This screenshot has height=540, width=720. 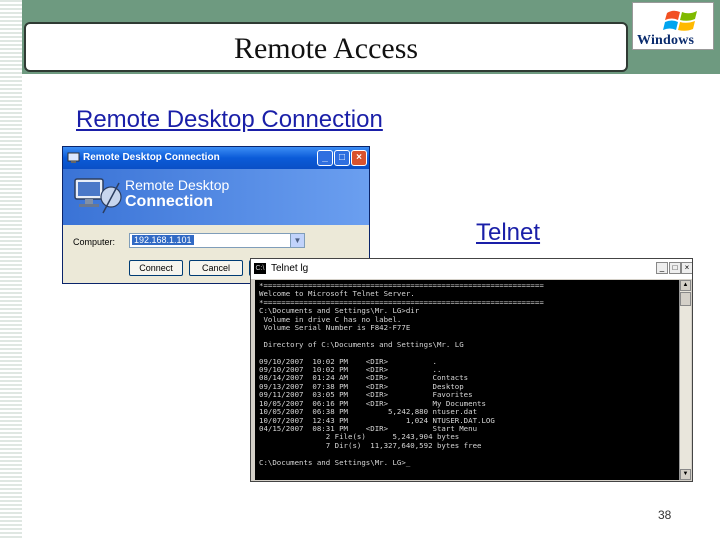 I want to click on scroll-thumb, so click(x=685, y=299).